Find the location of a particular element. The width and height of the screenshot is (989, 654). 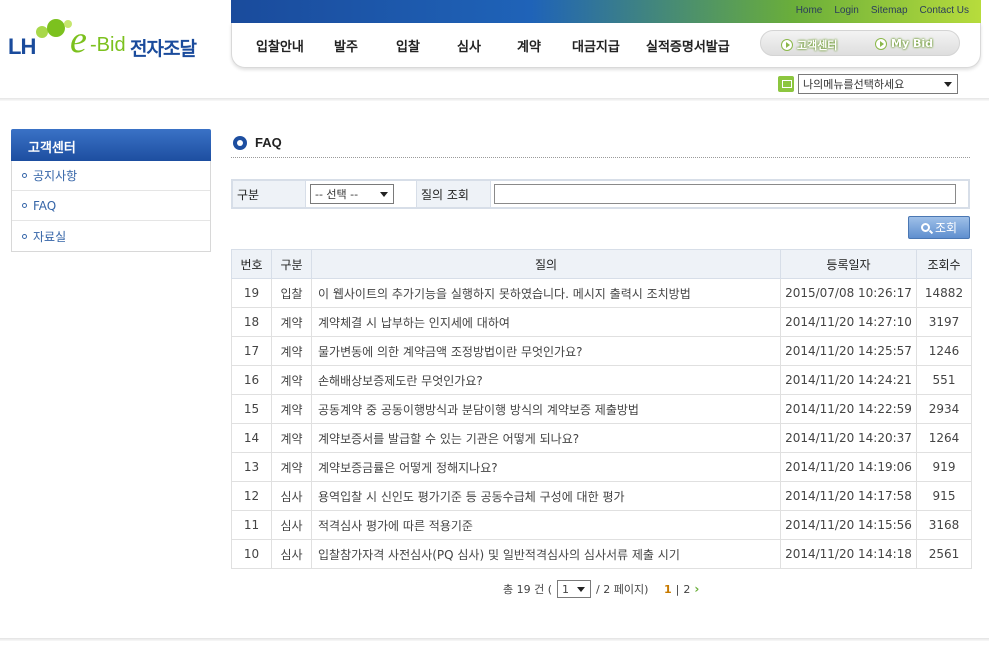

row-number: 10 is located at coordinates (251, 554).